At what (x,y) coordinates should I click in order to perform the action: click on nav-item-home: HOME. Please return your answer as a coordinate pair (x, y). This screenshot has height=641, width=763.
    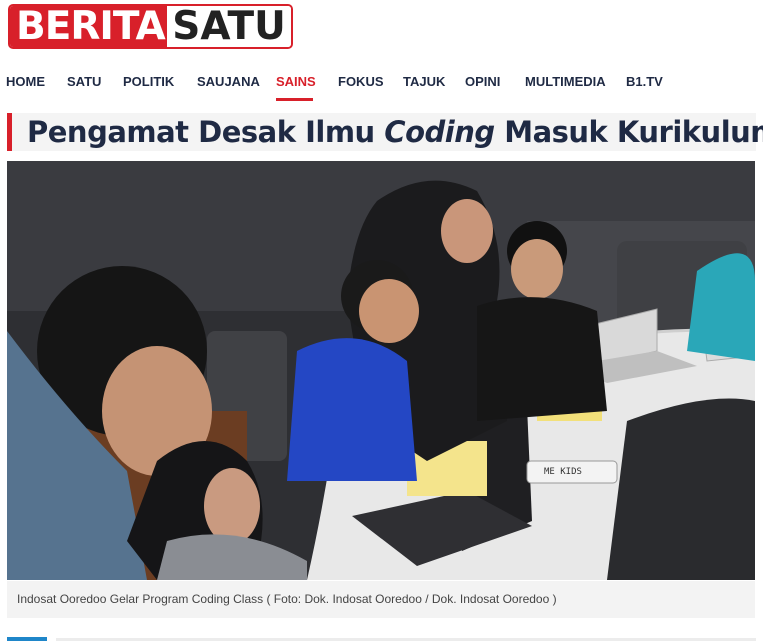
    Looking at the image, I should click on (25, 82).